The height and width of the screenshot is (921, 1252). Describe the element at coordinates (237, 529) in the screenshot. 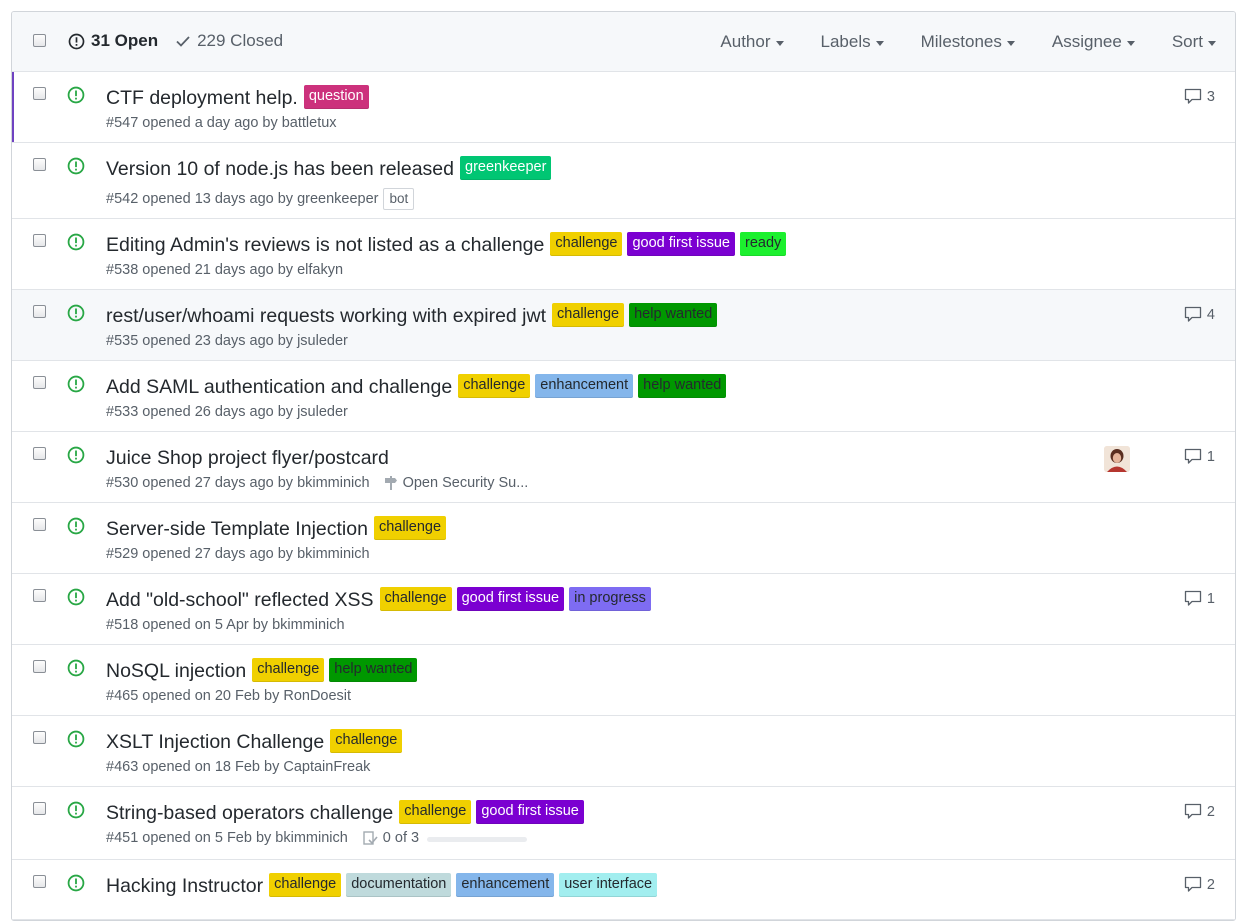

I see `issue-title-link: Server-side Template Injection` at that location.